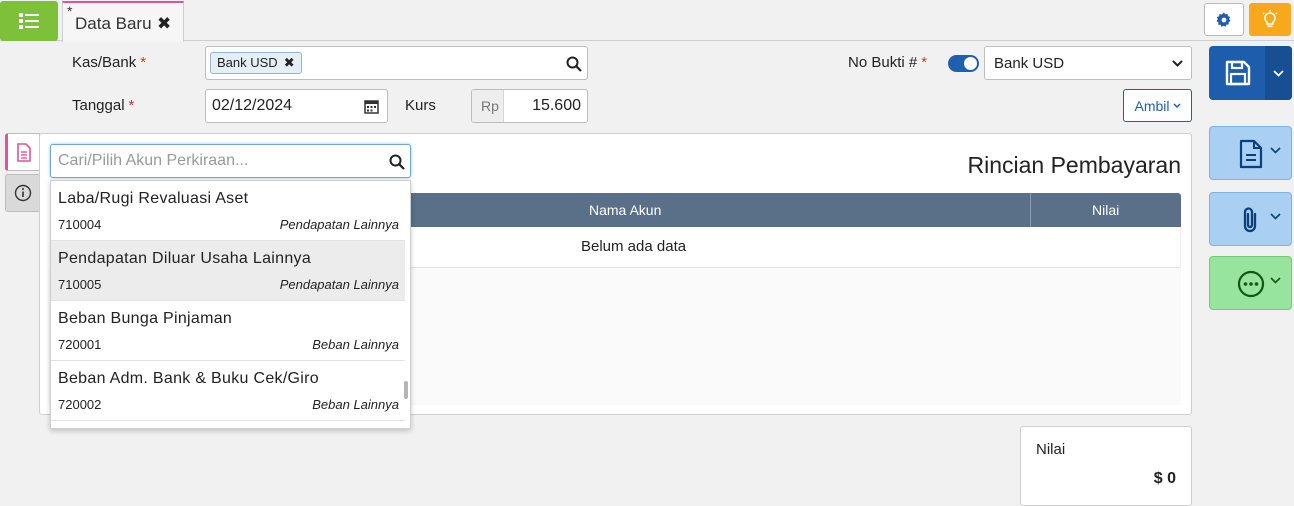 The width and height of the screenshot is (1294, 506). I want to click on kas-bank-label: Kas/Bank *, so click(109, 62).